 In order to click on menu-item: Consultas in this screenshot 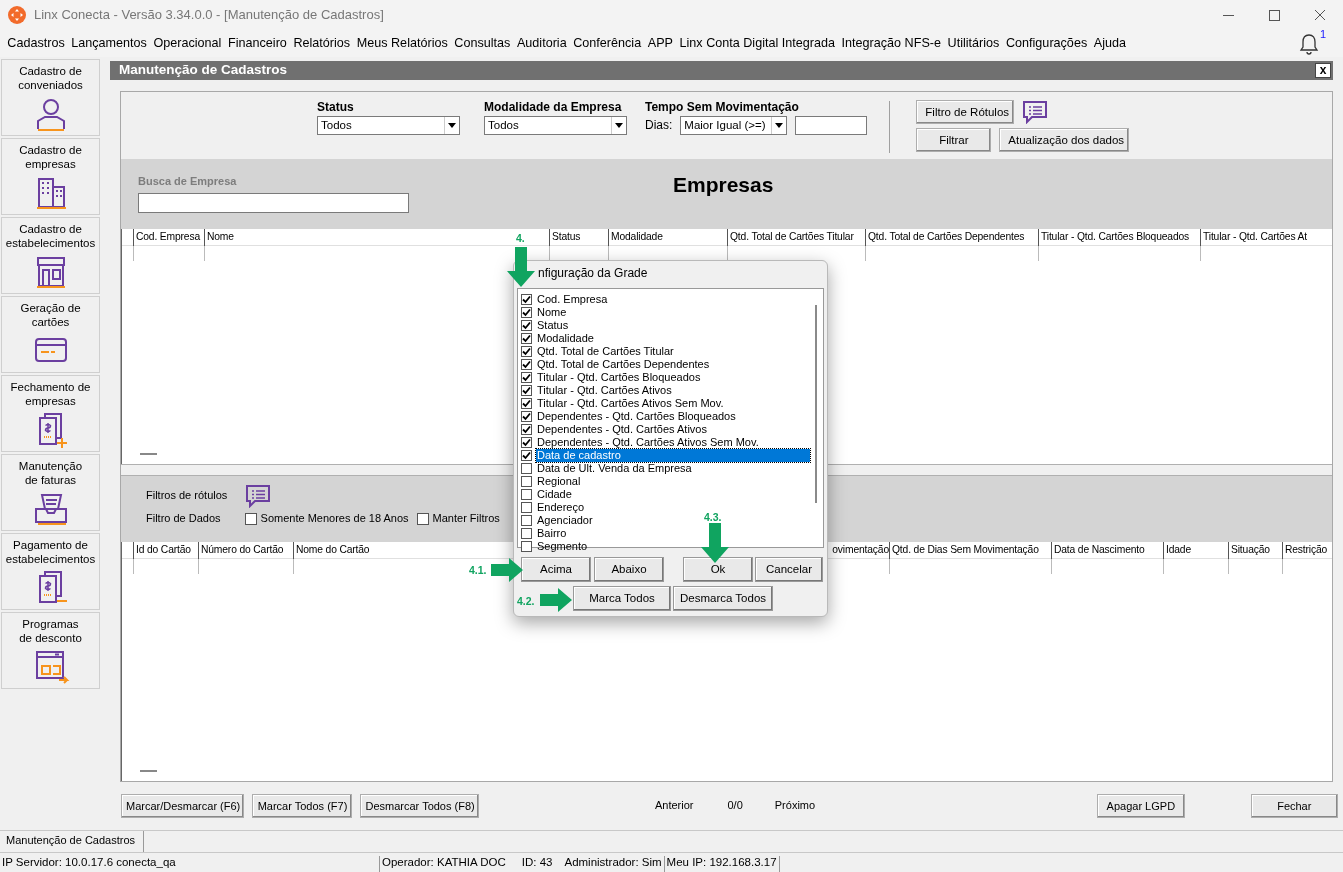, I will do `click(482, 43)`.